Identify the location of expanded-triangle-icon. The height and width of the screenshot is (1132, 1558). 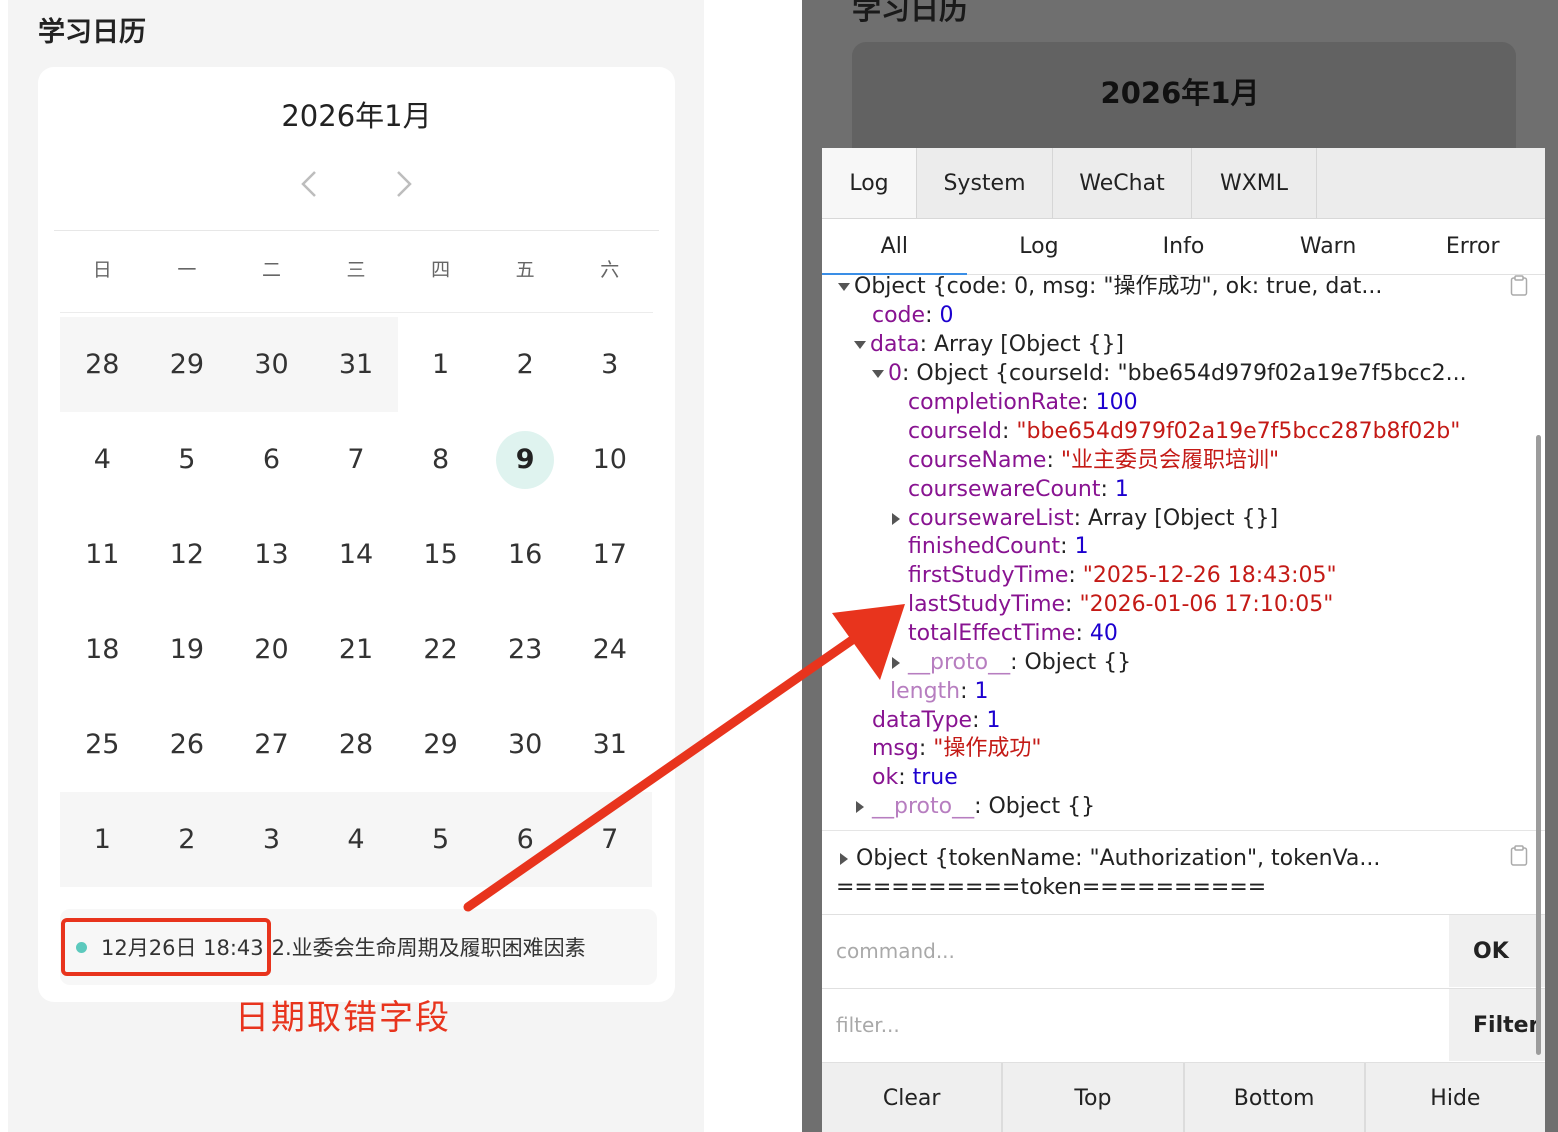
(860, 345).